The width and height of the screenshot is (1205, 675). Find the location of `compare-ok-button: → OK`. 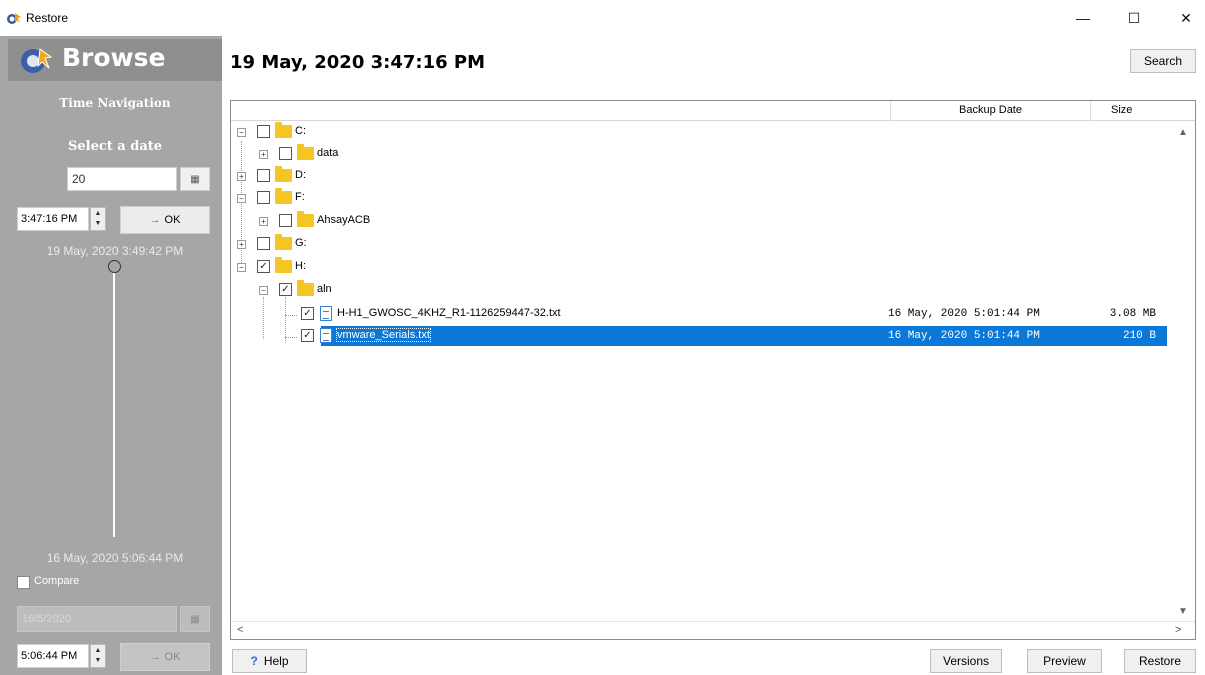

compare-ok-button: → OK is located at coordinates (165, 657).